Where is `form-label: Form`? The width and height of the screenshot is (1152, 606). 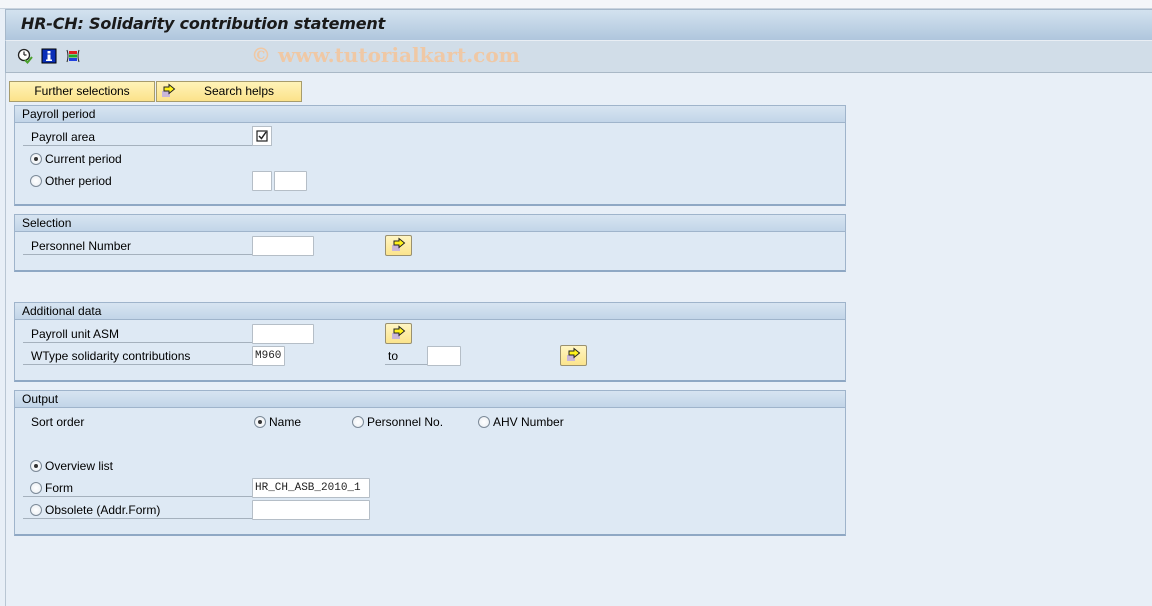
form-label: Form is located at coordinates (138, 488).